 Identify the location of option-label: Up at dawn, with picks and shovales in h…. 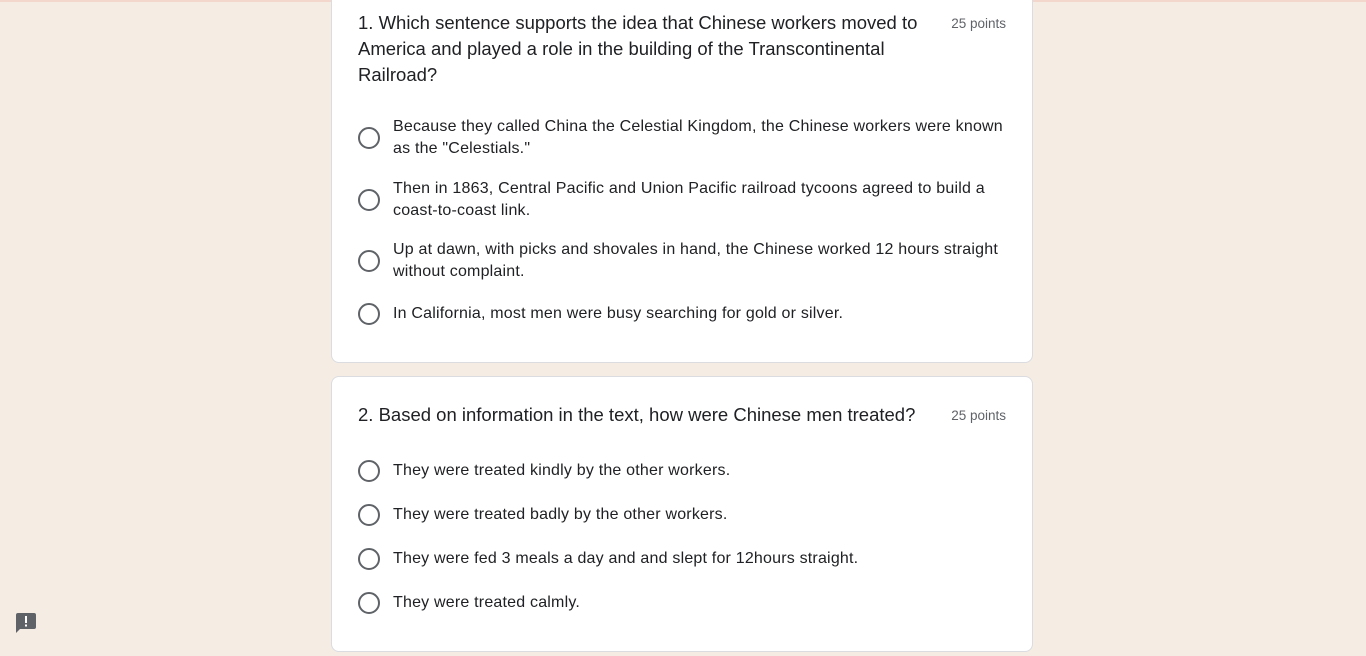
(700, 261).